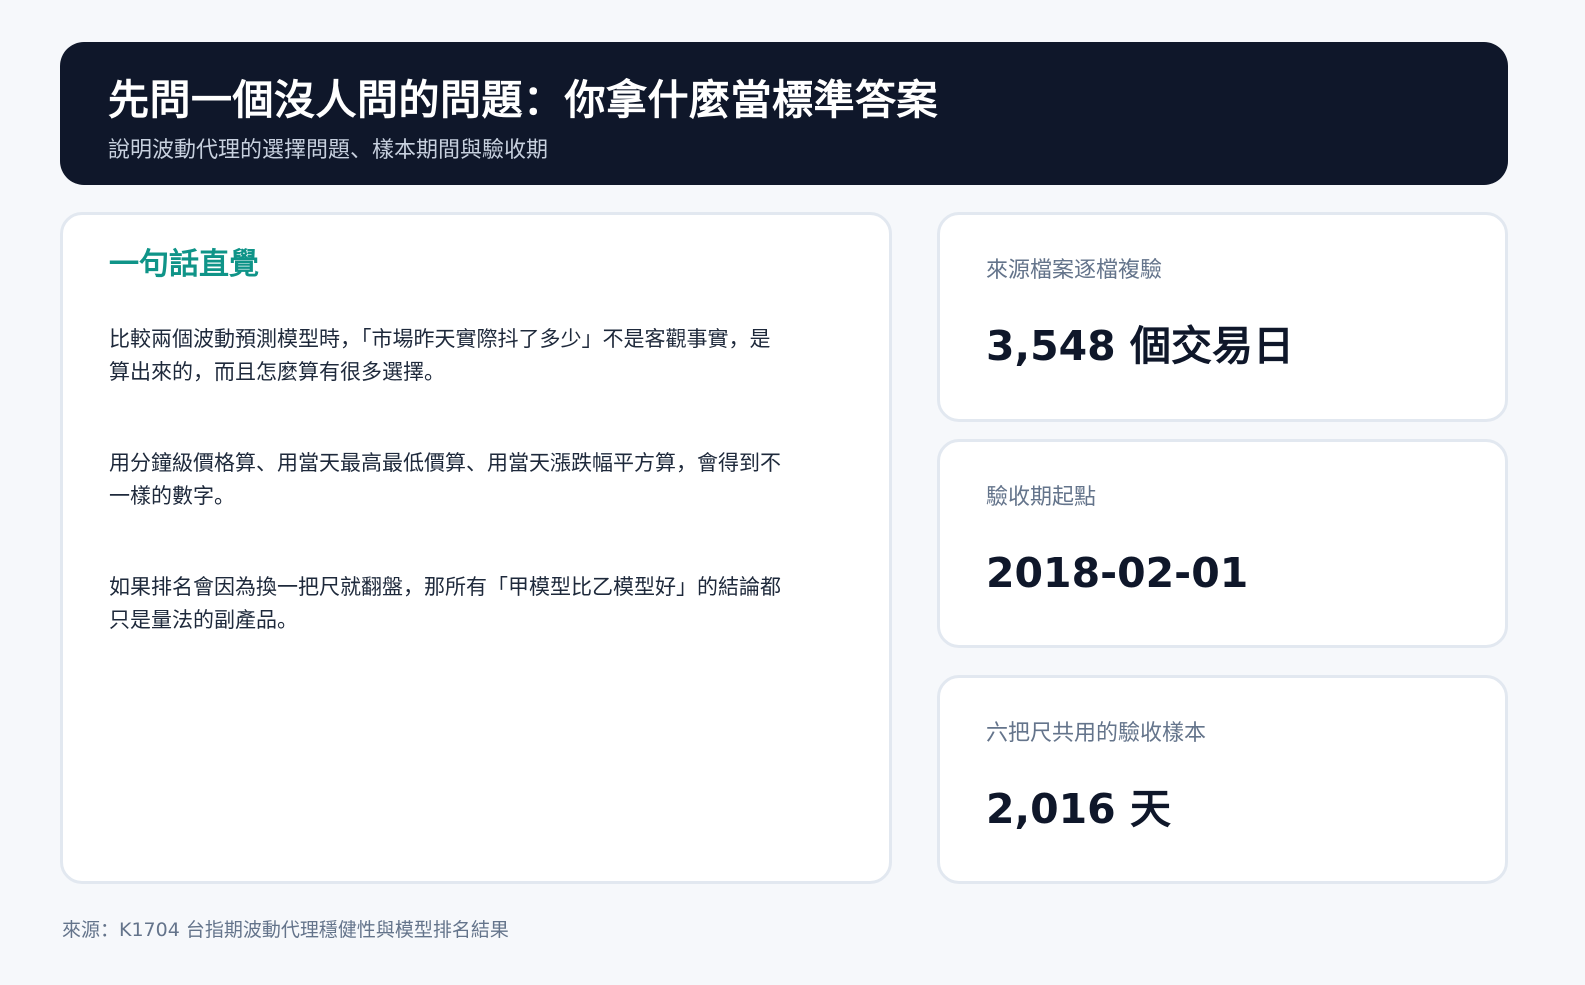  I want to click on stat-label: 六把尺共用的驗收樣本, so click(1096, 733).